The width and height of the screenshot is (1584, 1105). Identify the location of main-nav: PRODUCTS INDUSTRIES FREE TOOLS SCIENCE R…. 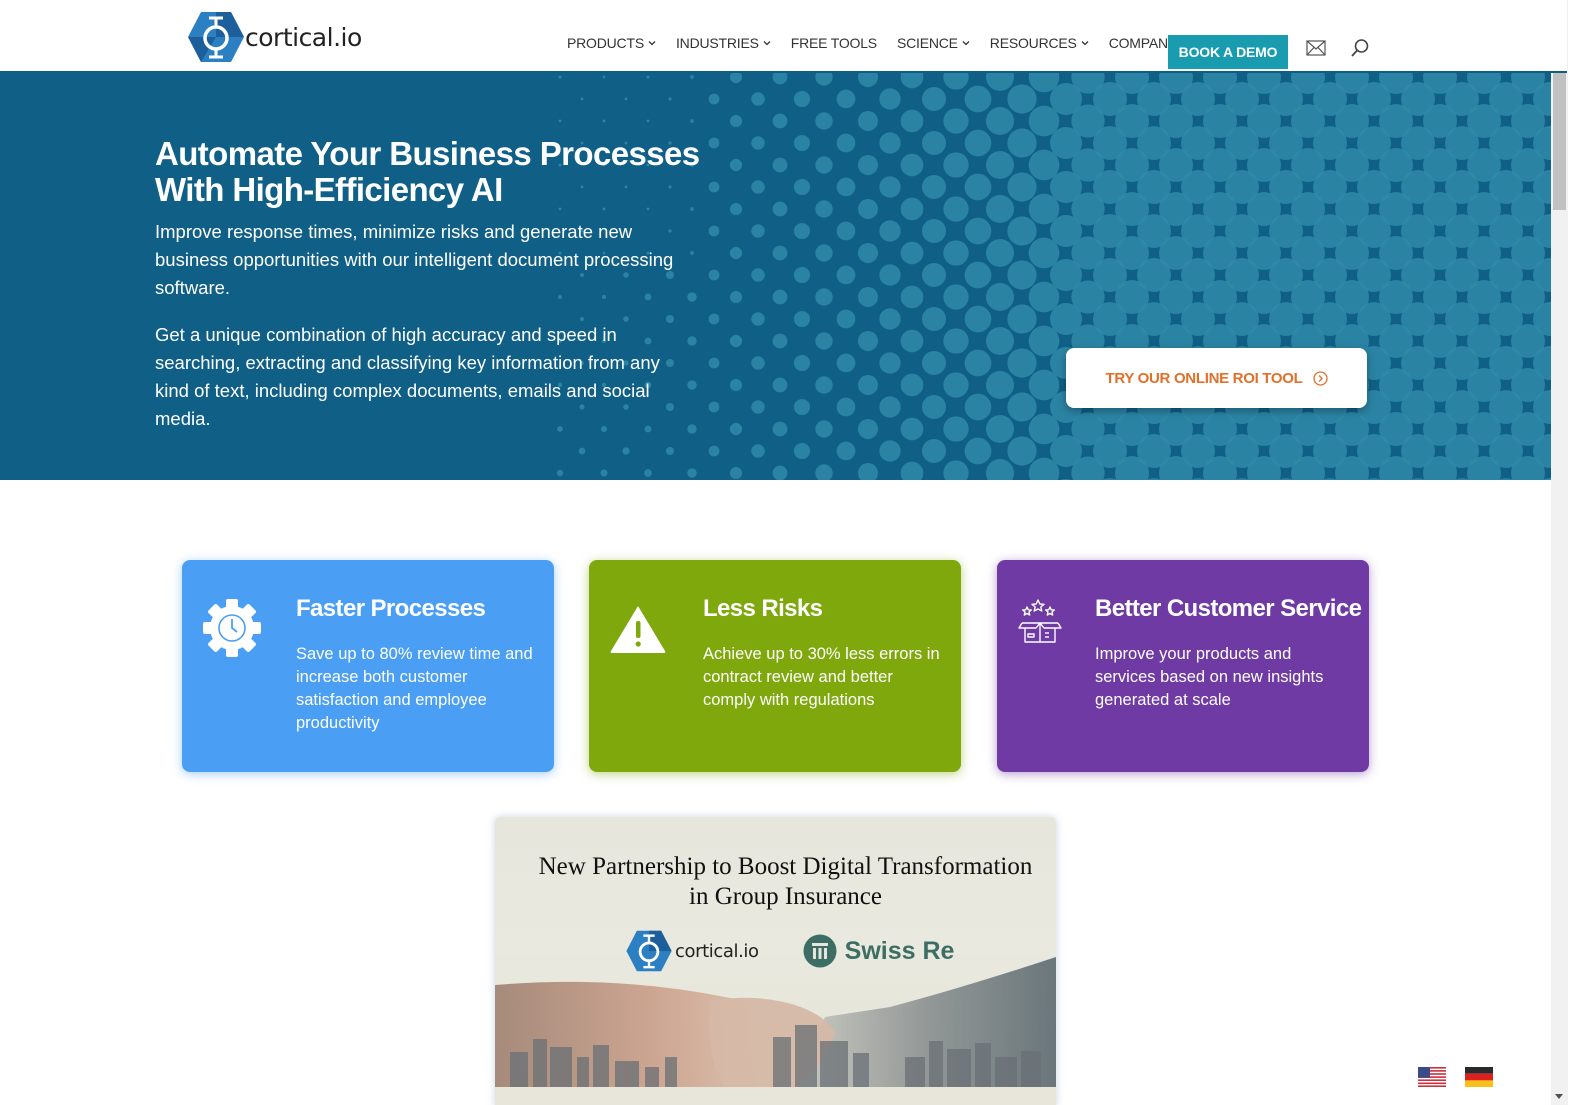
(888, 43).